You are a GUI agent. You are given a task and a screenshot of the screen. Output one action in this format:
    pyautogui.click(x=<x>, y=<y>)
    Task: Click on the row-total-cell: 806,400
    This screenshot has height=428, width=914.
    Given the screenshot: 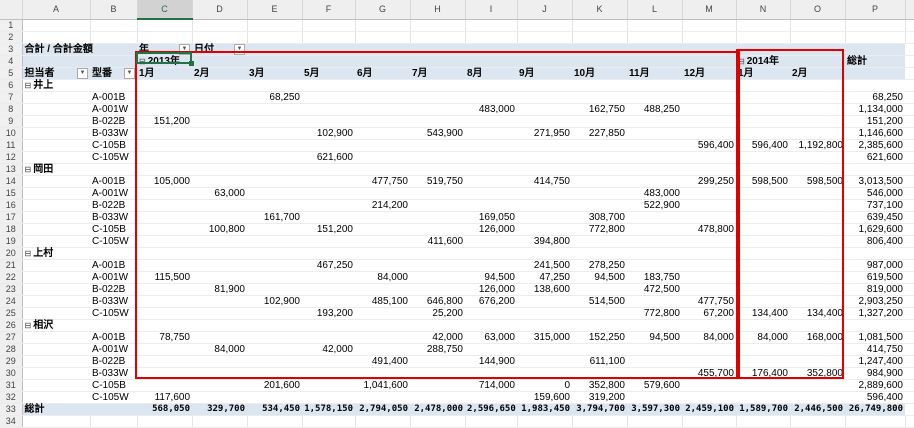 What is the action you would take?
    pyautogui.click(x=875, y=241)
    